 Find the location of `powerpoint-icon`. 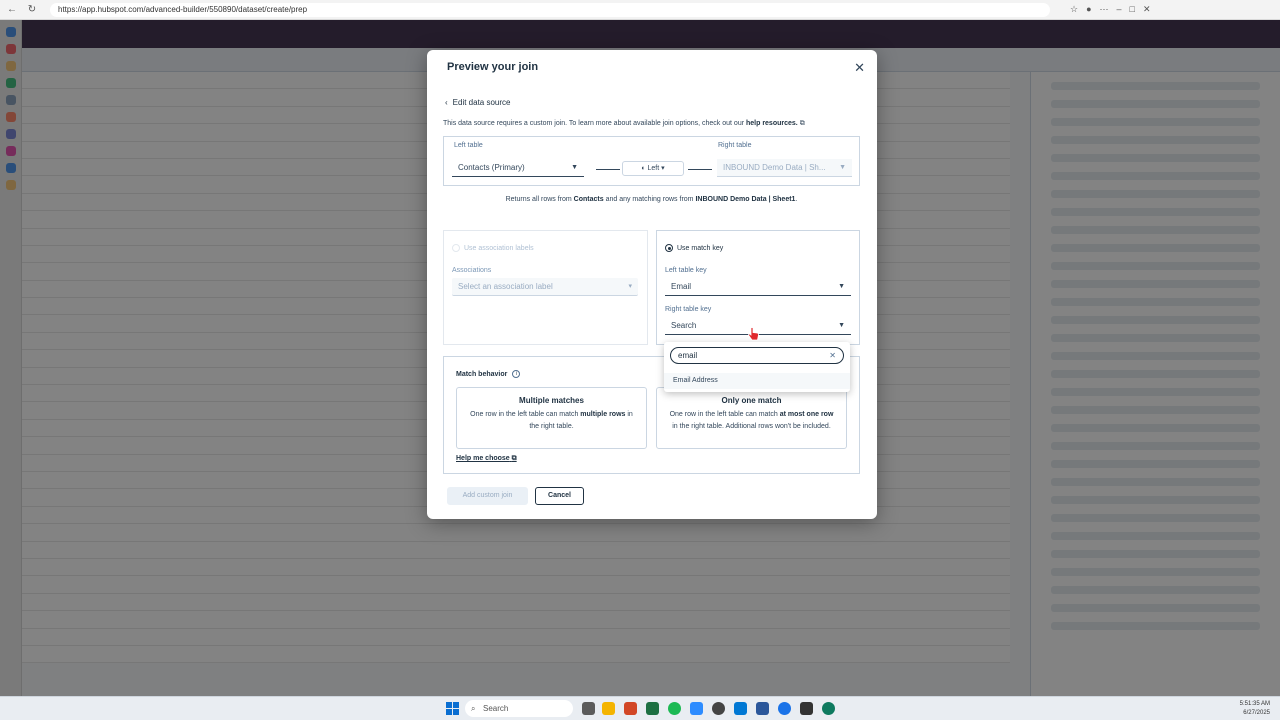

powerpoint-icon is located at coordinates (630, 708).